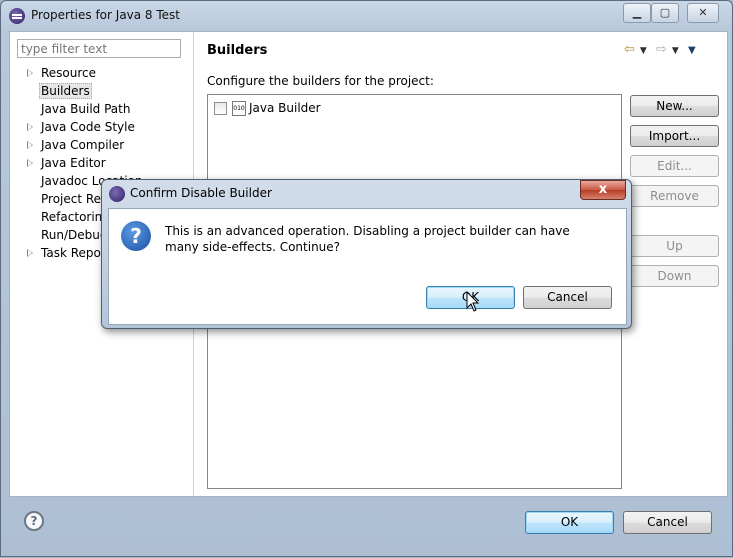  Describe the element at coordinates (220, 108) in the screenshot. I see `builder-checkbox` at that location.